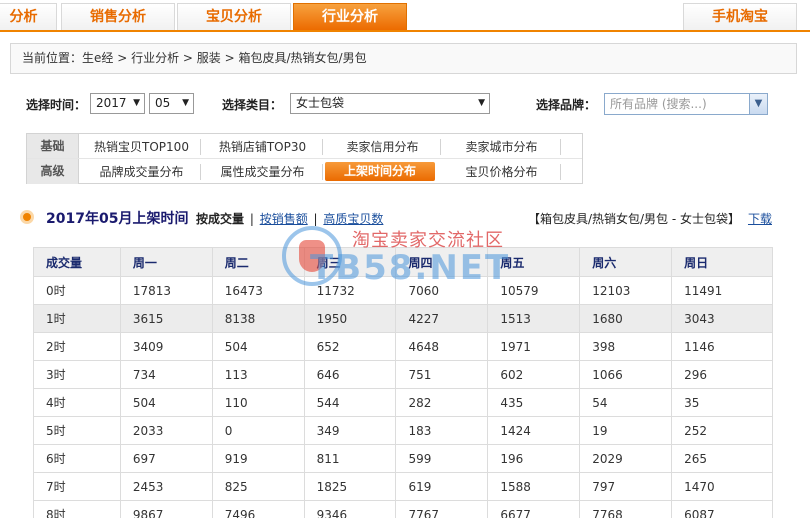 This screenshot has height=518, width=810. Describe the element at coordinates (111, 103) in the screenshot. I see `year-value: 2017` at that location.